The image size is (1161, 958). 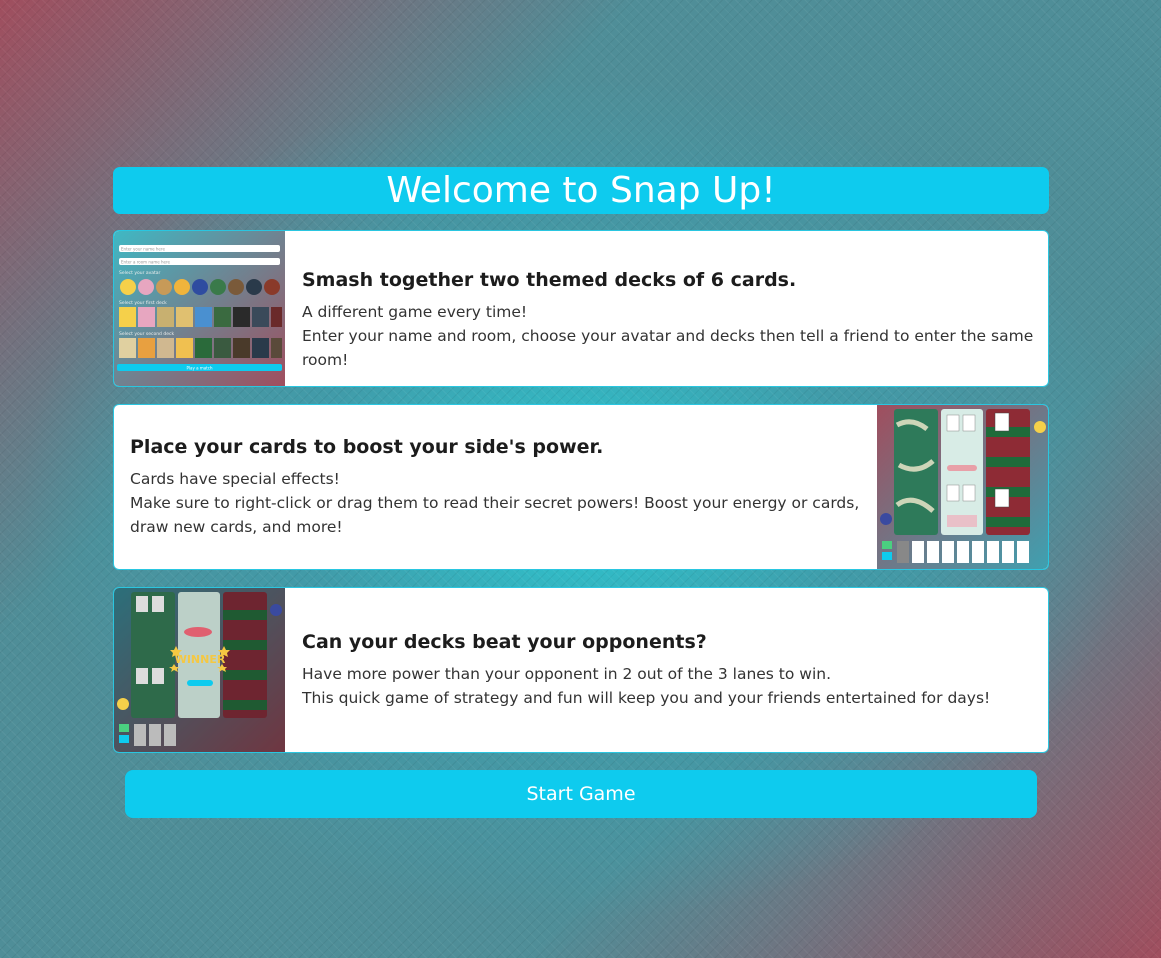 I want to click on winner-screen-thumbnail: WINNER, so click(x=199, y=670).